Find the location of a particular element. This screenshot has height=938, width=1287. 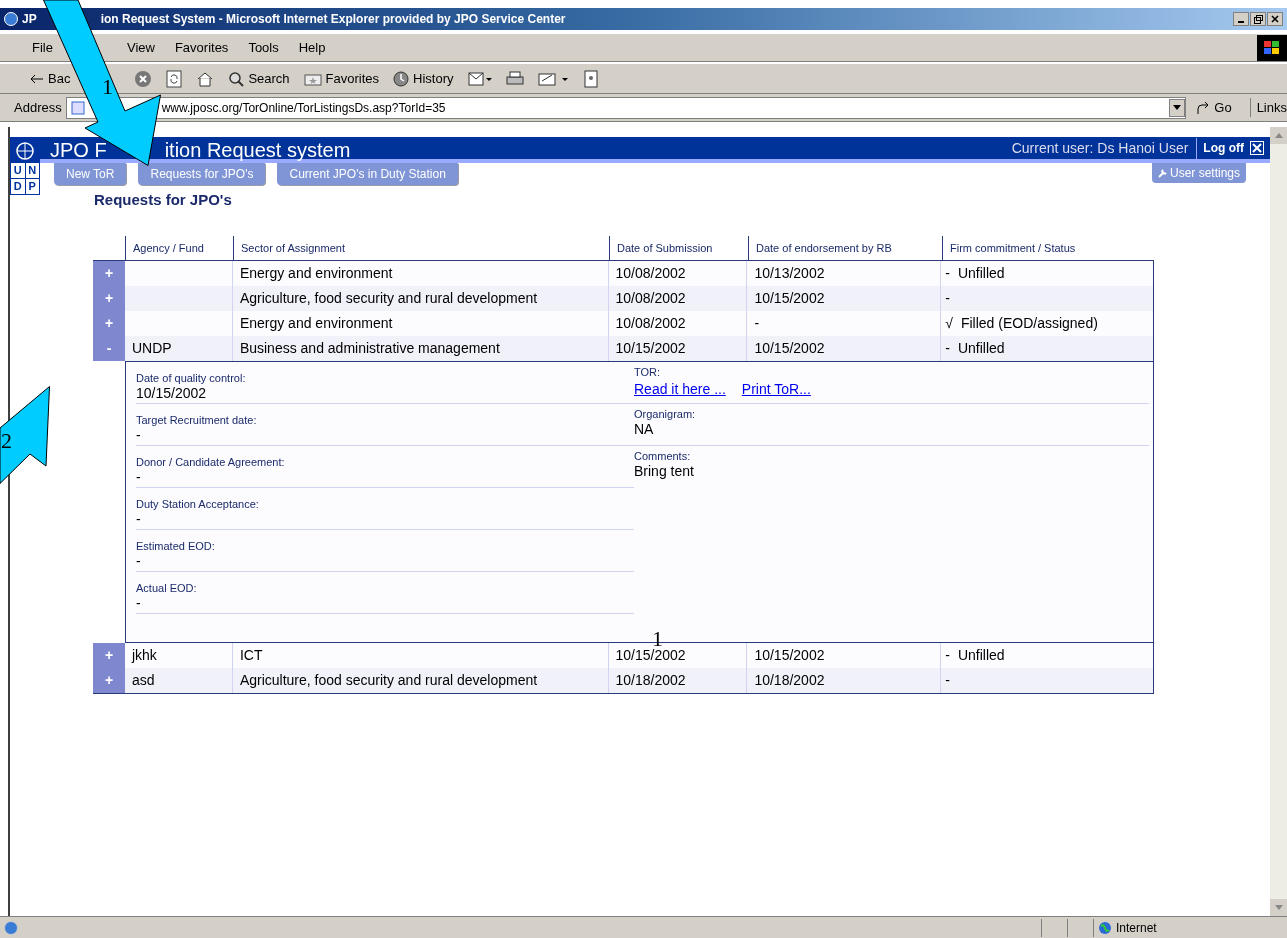

table-cell: ICT is located at coordinates (420, 655).